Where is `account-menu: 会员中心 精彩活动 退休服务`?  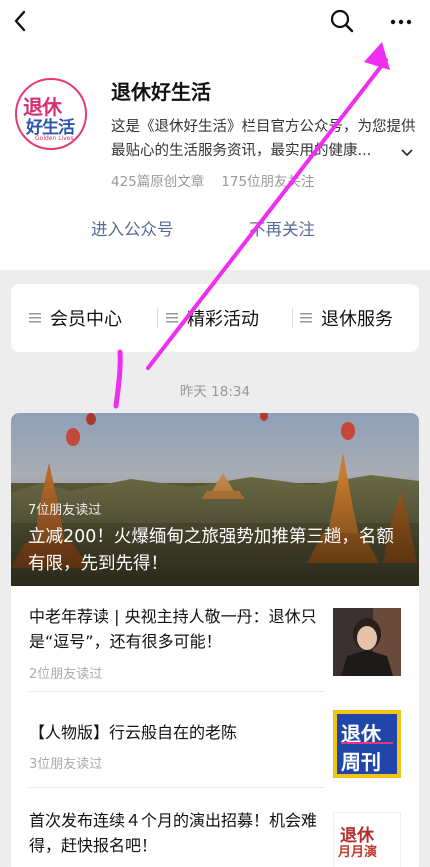
account-menu: 会员中心 精彩活动 退休服务 is located at coordinates (215, 318).